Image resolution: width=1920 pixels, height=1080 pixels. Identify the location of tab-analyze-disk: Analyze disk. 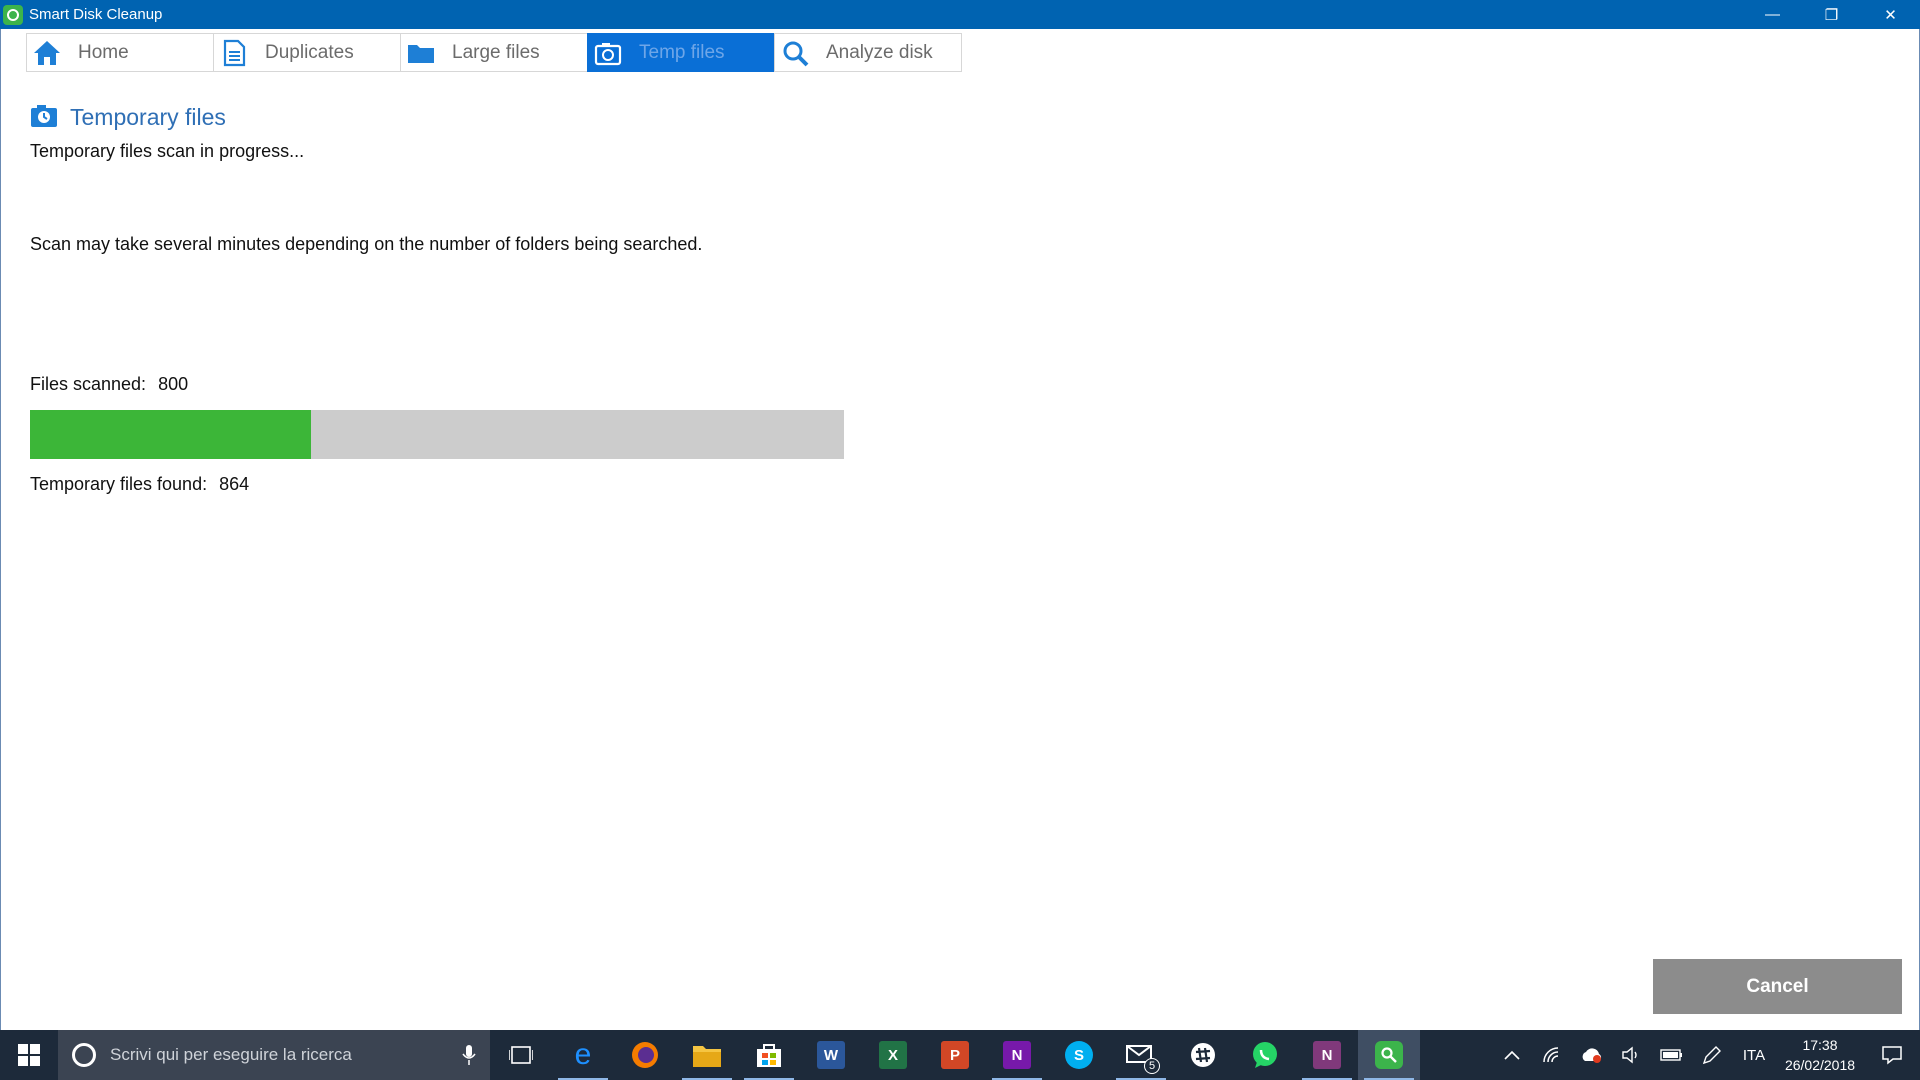
(868, 52).